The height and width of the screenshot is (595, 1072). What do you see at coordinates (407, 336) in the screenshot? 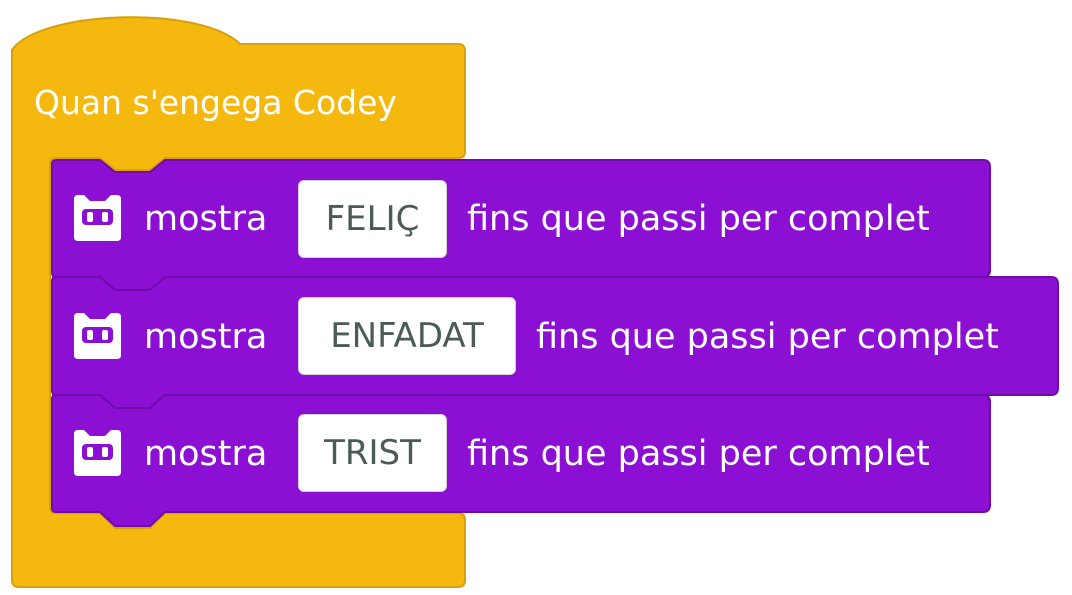
I see `emotion-field-2: ENFADAT` at bounding box center [407, 336].